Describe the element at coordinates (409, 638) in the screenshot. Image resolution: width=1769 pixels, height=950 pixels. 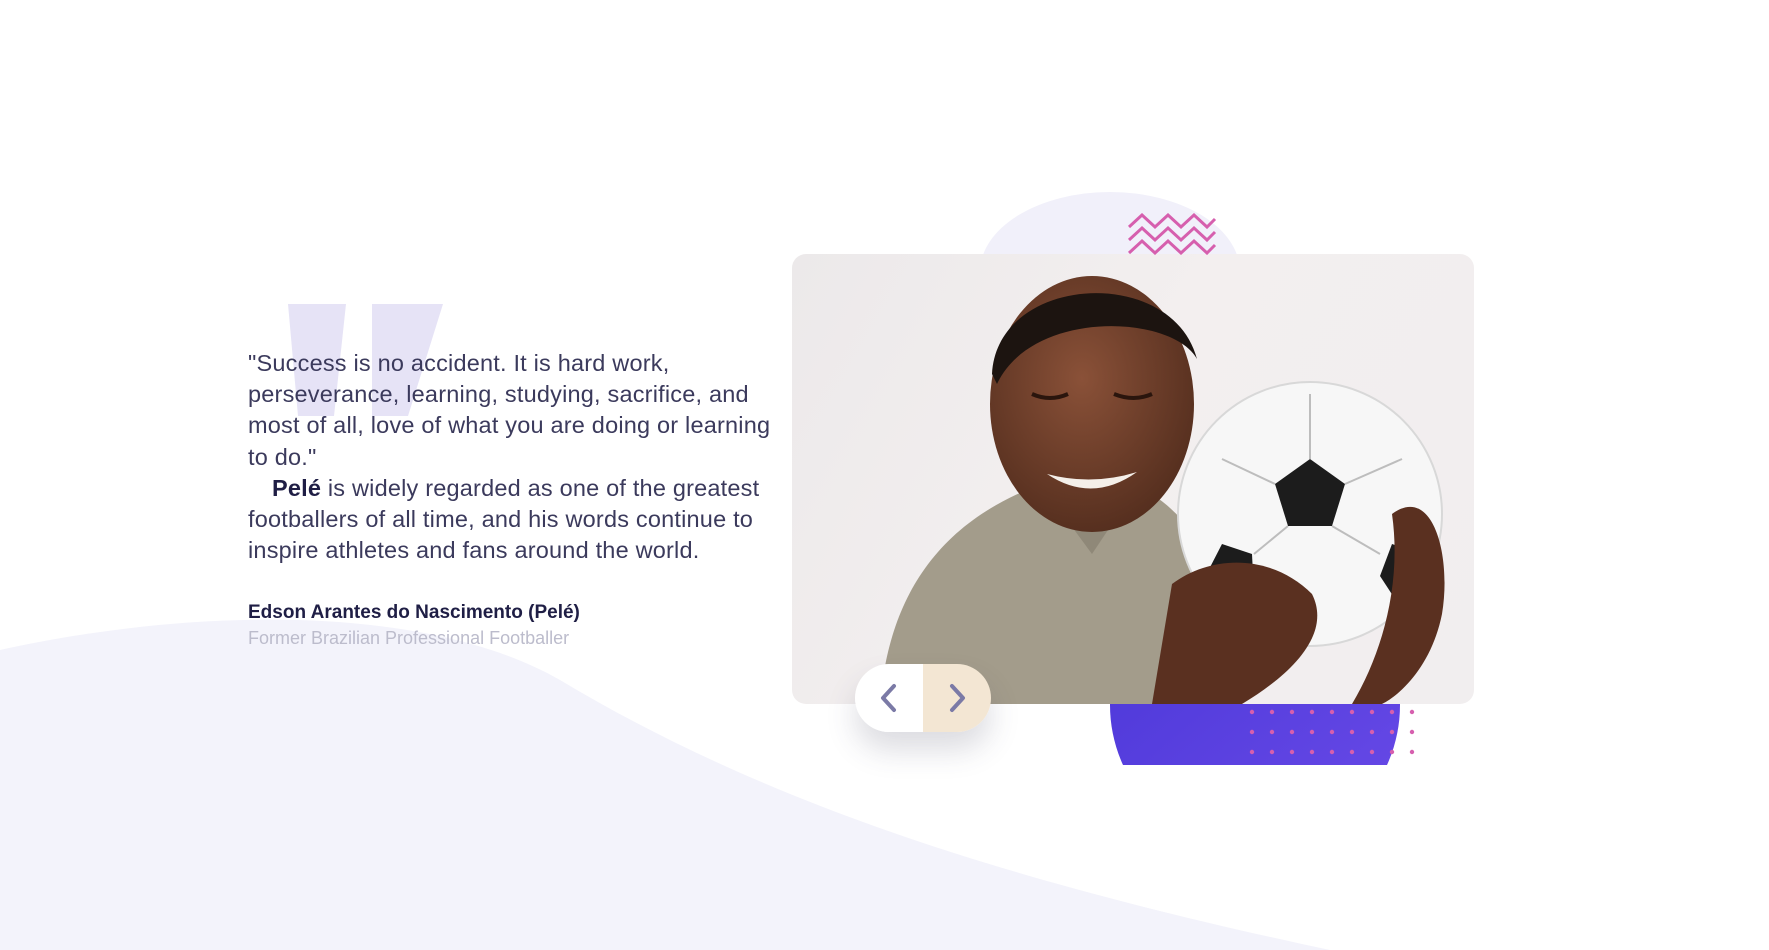
I see `author-role: Former Brazilian Professional Footballer` at that location.